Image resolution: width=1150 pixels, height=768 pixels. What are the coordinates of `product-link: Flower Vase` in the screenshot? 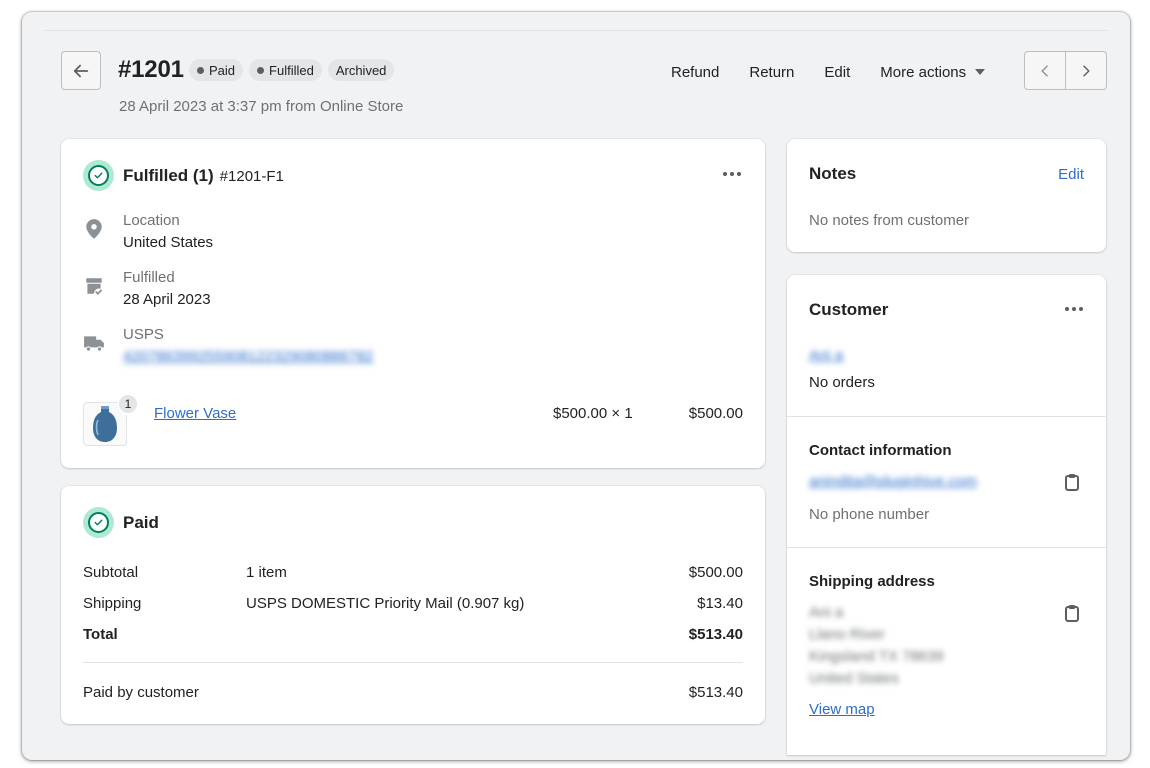 It's located at (195, 413).